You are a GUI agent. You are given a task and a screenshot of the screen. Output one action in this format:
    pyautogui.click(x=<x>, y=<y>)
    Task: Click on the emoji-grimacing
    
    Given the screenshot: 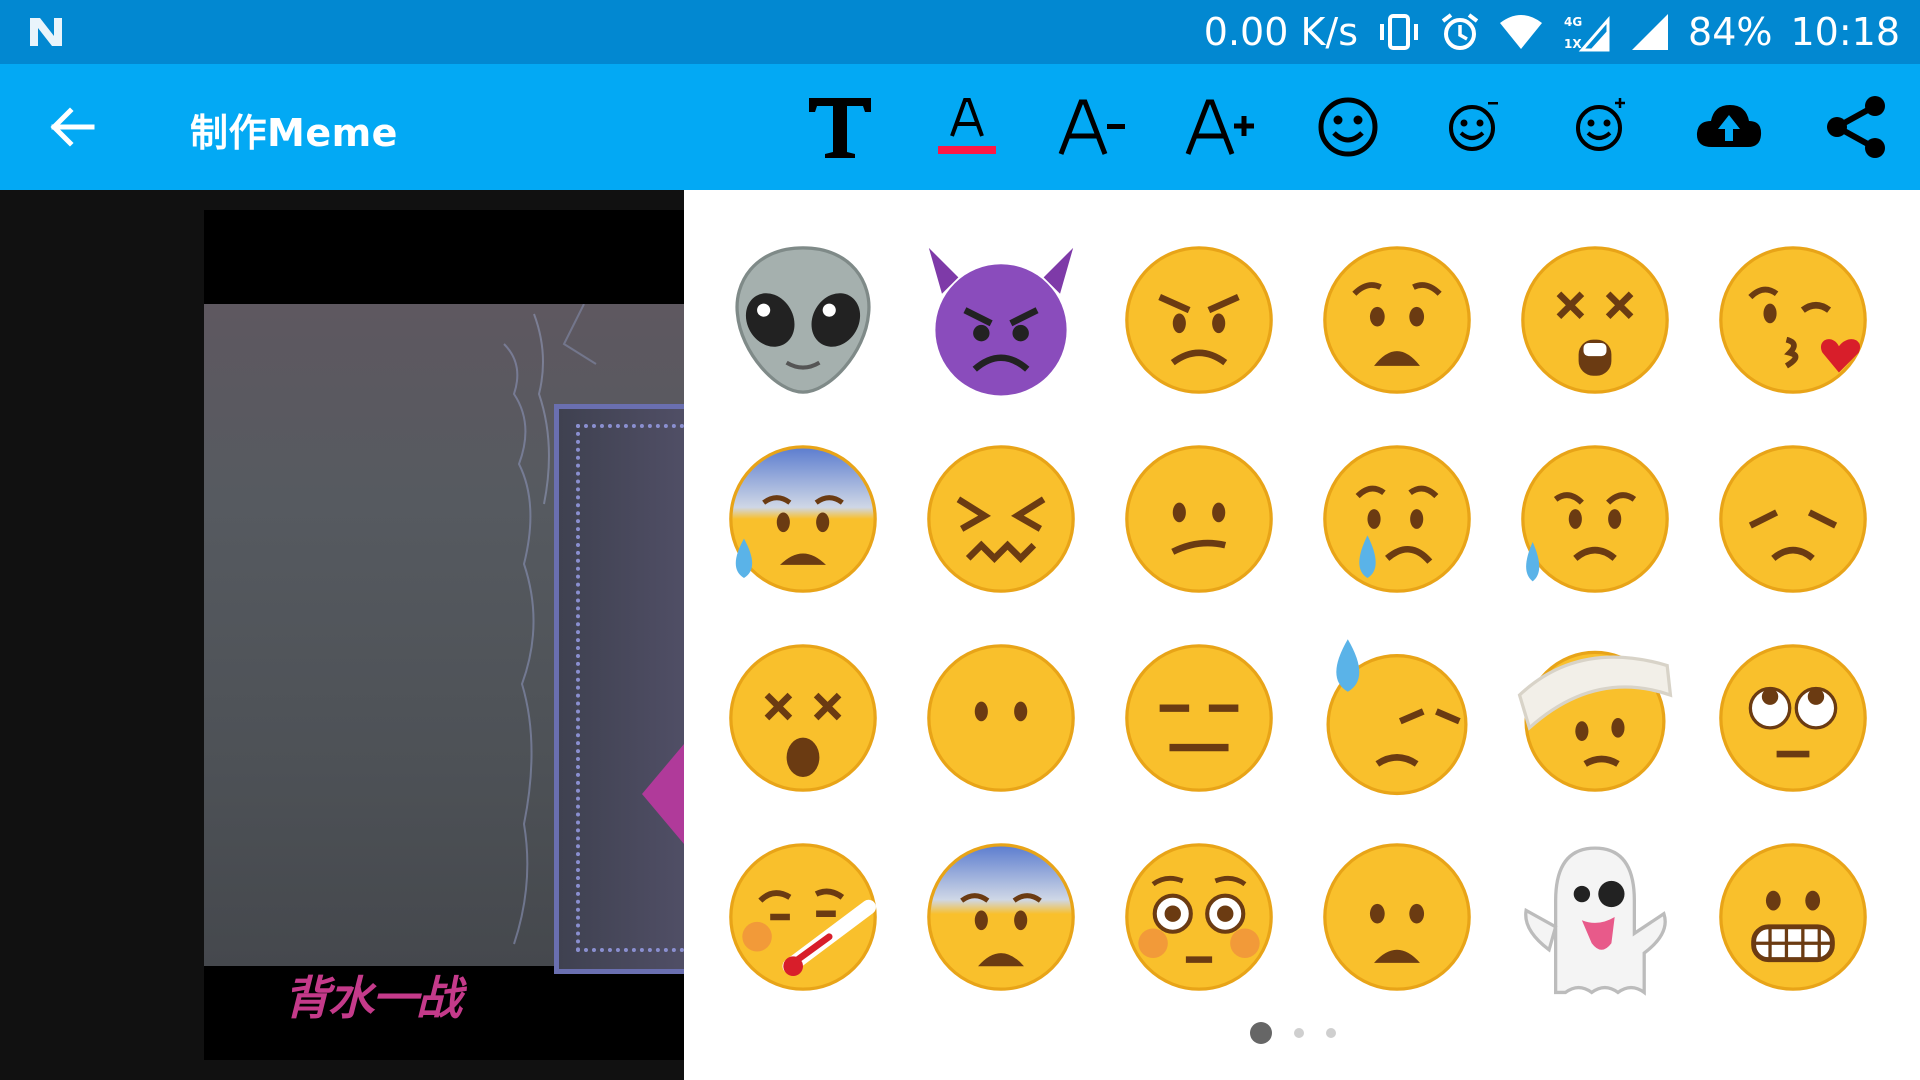 What is the action you would take?
    pyautogui.click(x=1793, y=916)
    